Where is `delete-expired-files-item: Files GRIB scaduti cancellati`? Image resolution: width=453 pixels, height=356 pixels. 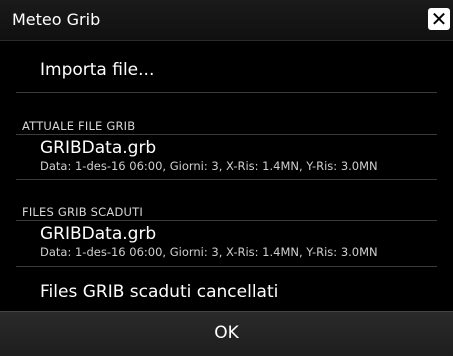 delete-expired-files-item: Files GRIB scaduti cancellati is located at coordinates (159, 292).